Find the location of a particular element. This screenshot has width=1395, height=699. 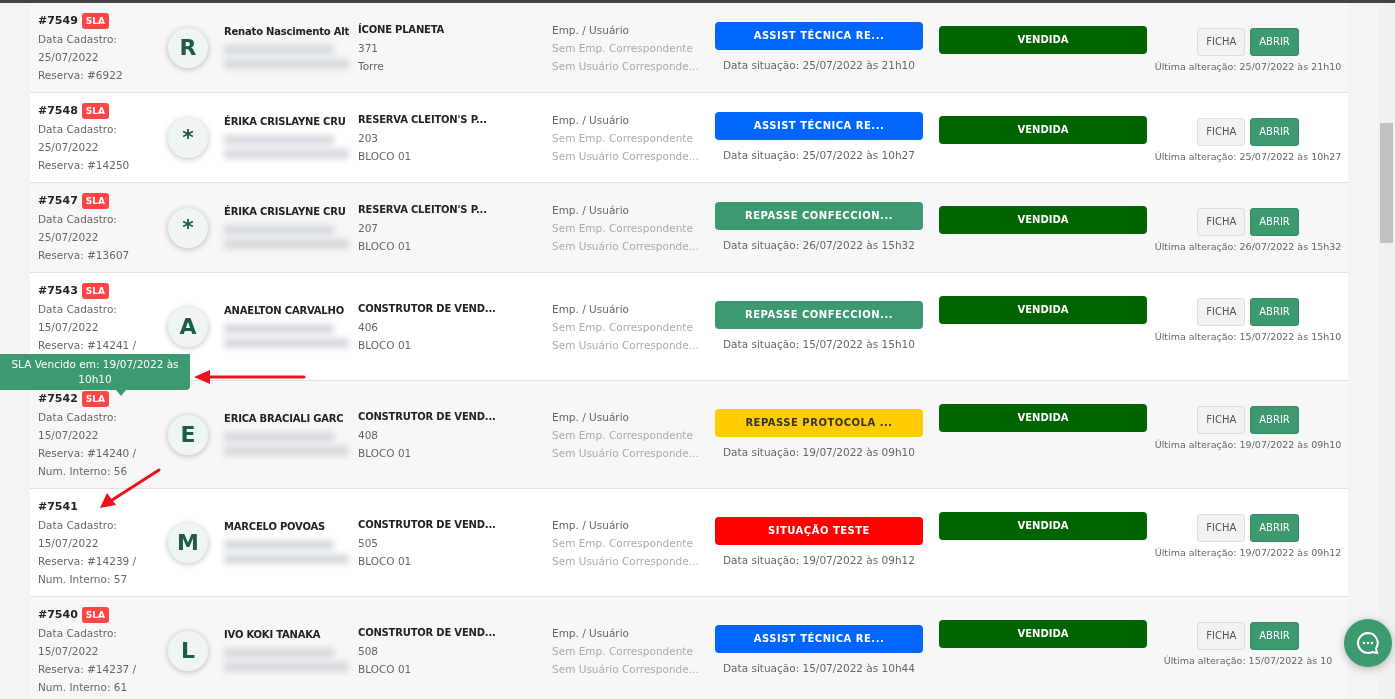

last-change-text: Última alteração: 15/07/2022 às 15h10 is located at coordinates (1248, 337).